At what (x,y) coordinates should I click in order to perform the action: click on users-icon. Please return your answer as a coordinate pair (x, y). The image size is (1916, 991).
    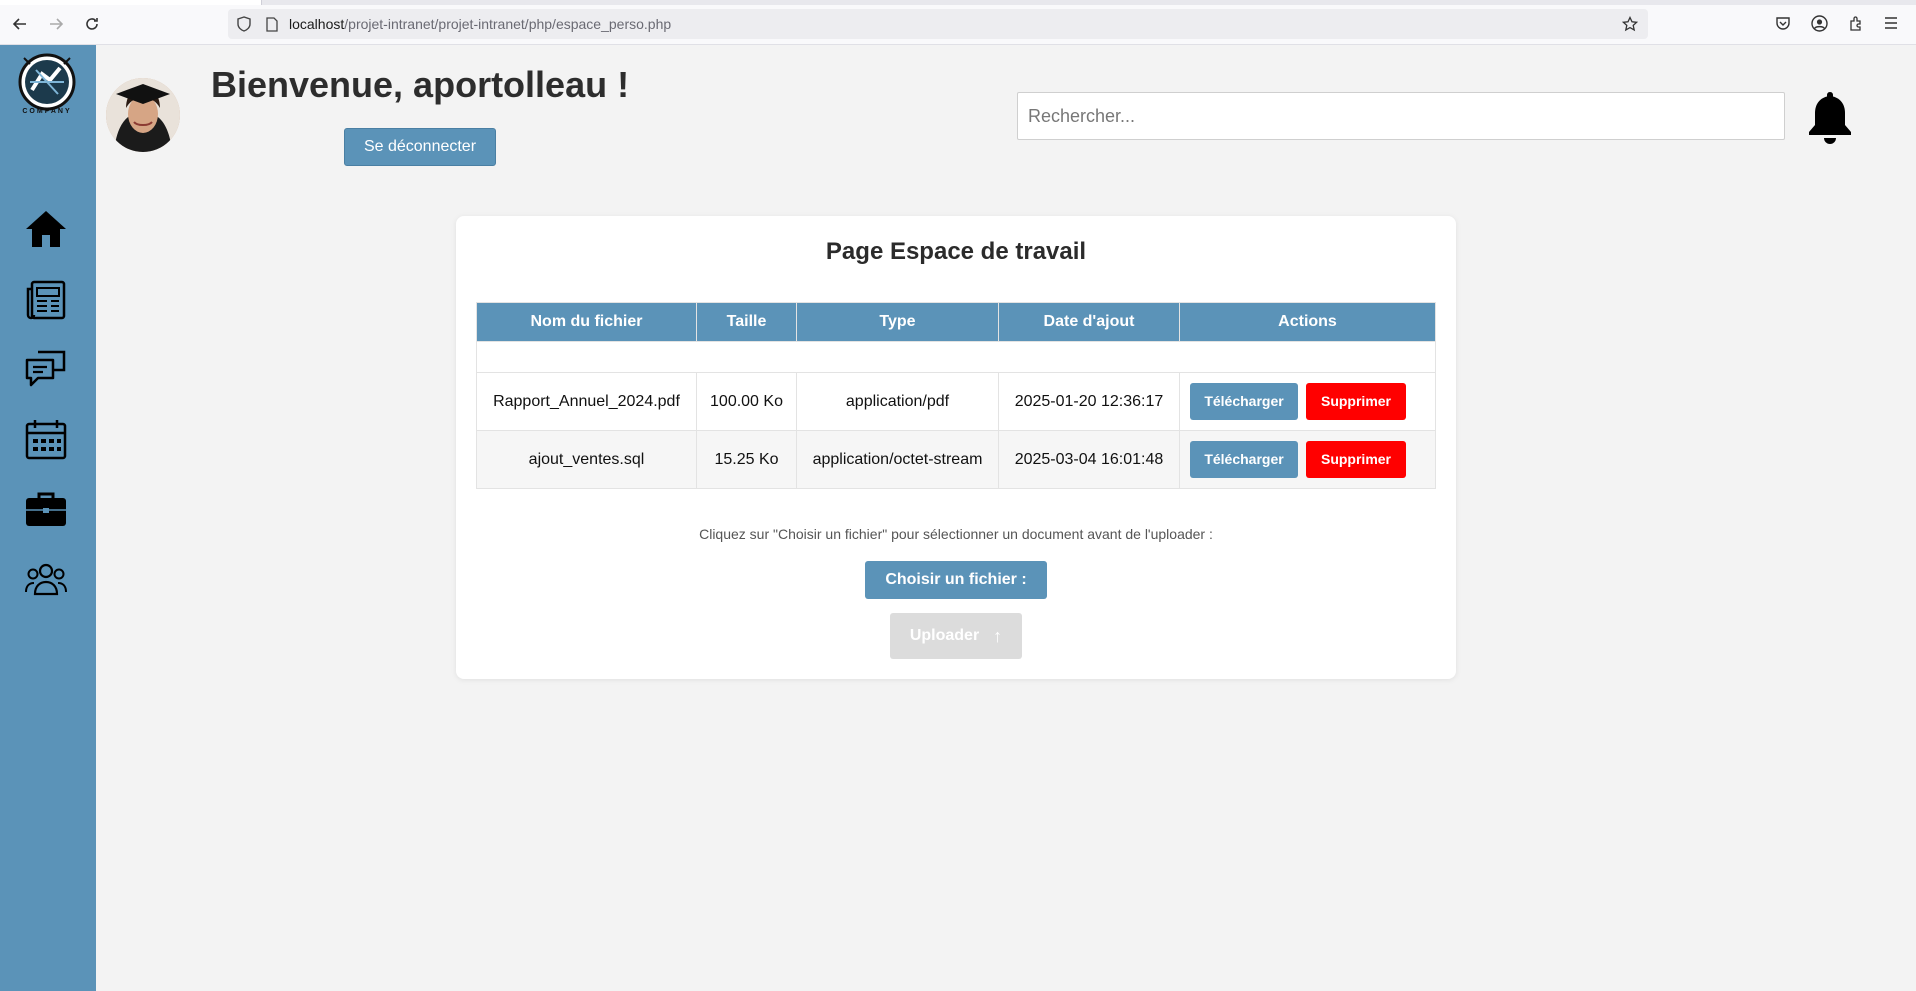
    Looking at the image, I should click on (46, 579).